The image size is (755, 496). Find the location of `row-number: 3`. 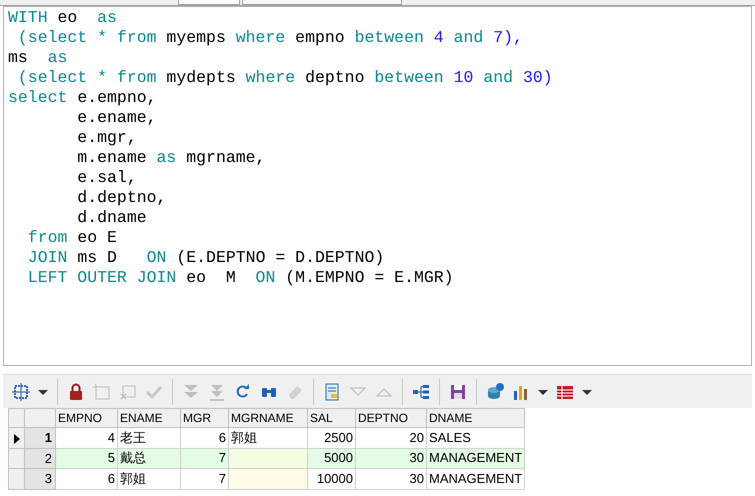

row-number: 3 is located at coordinates (40, 478).